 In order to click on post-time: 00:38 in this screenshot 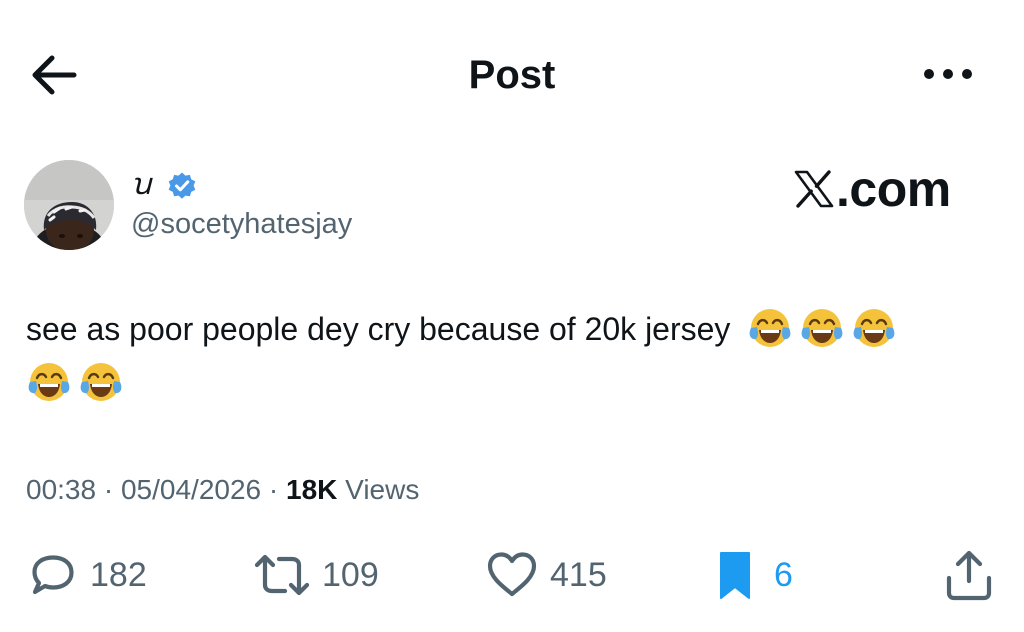, I will do `click(61, 489)`.